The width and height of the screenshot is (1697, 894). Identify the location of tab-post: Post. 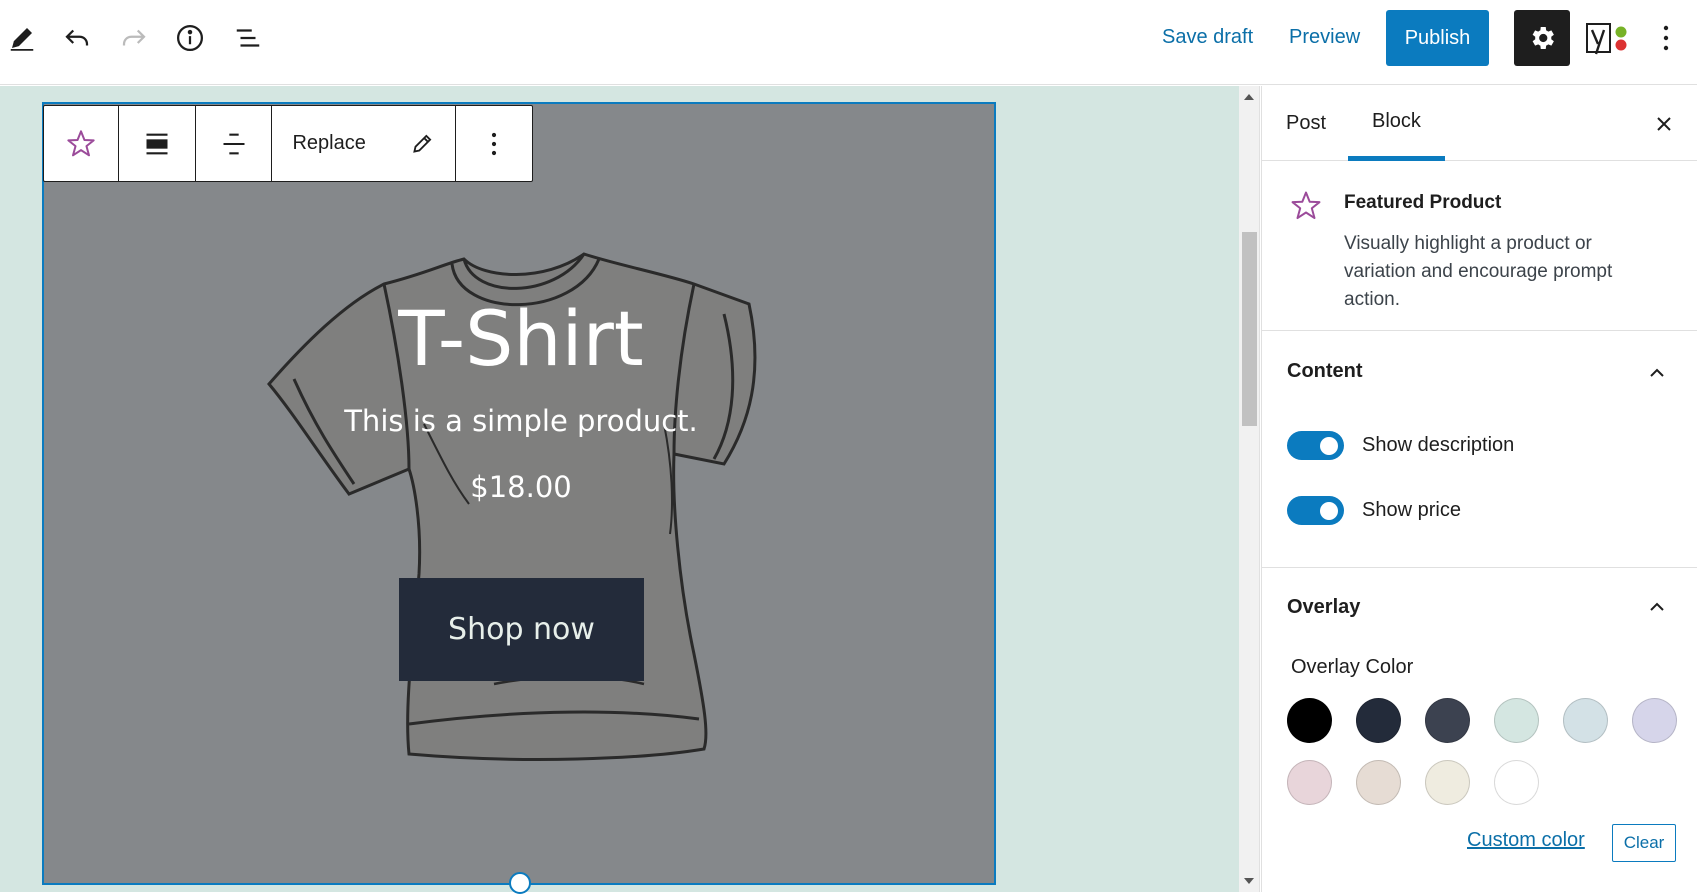
(1306, 123).